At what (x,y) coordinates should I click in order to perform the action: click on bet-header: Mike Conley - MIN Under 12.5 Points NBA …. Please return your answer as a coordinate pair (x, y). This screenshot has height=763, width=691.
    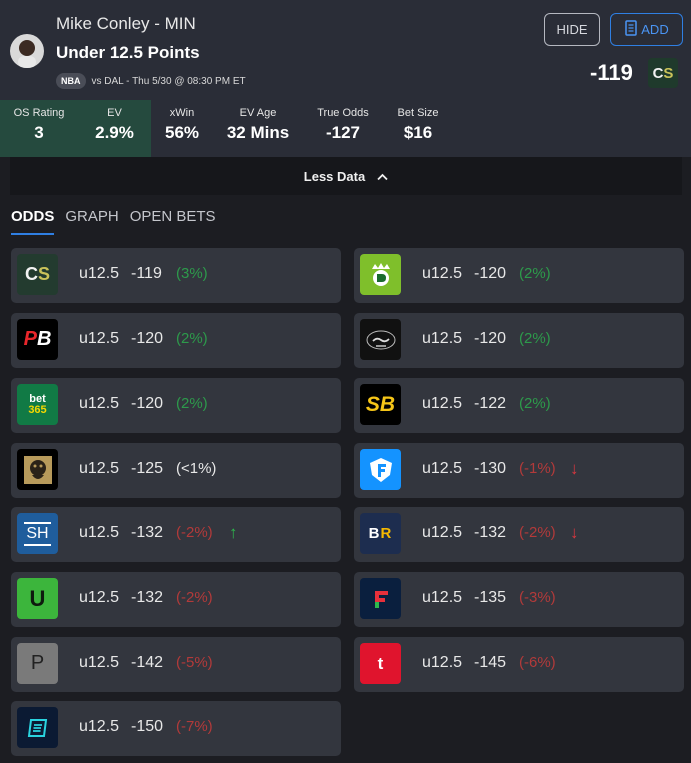
    Looking at the image, I should click on (345, 50).